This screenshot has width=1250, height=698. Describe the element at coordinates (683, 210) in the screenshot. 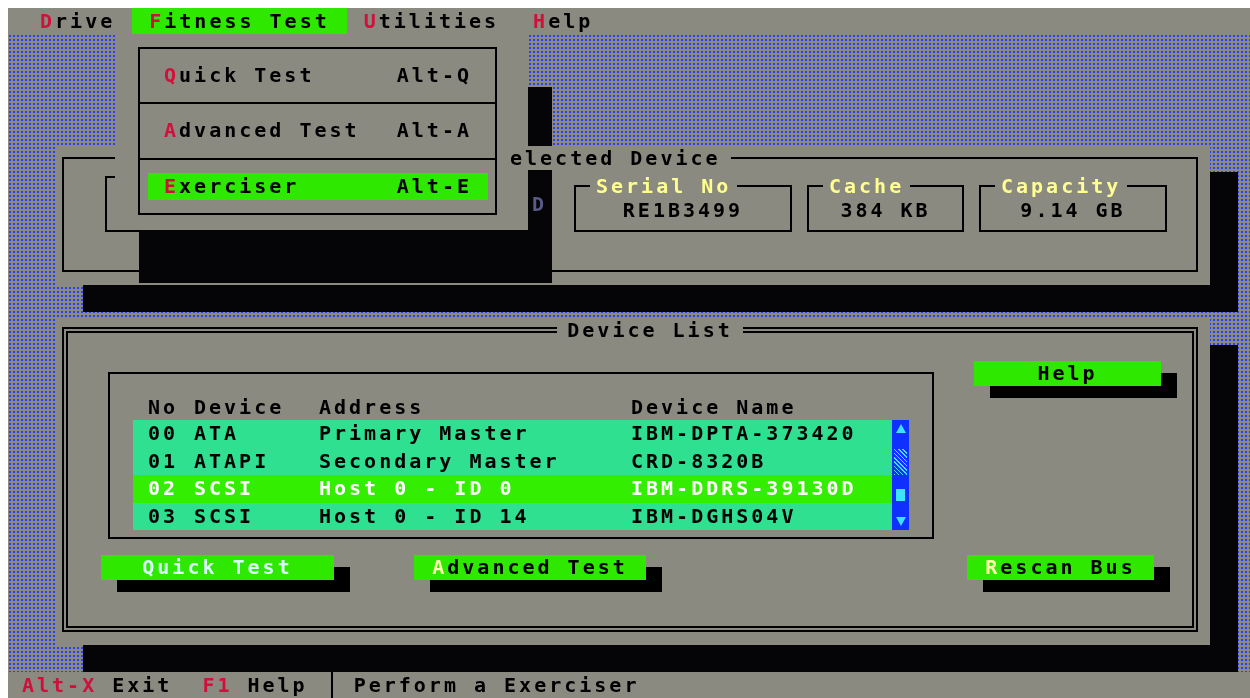

I see `field-value: RE1B3499` at that location.